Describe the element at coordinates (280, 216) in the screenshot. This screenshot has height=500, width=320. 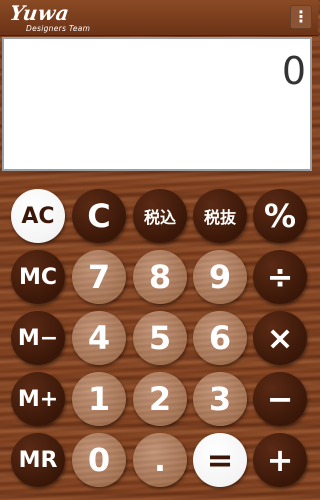
I see `percent-button: %` at that location.